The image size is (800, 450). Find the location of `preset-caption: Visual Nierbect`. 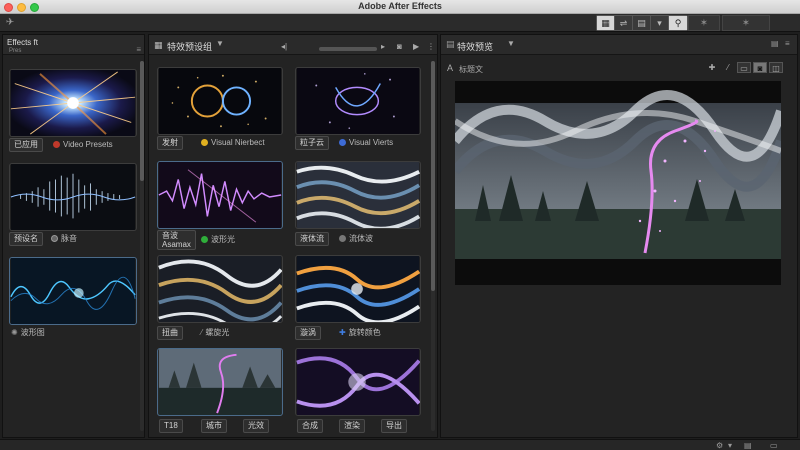

preset-caption: Visual Nierbect is located at coordinates (233, 143).